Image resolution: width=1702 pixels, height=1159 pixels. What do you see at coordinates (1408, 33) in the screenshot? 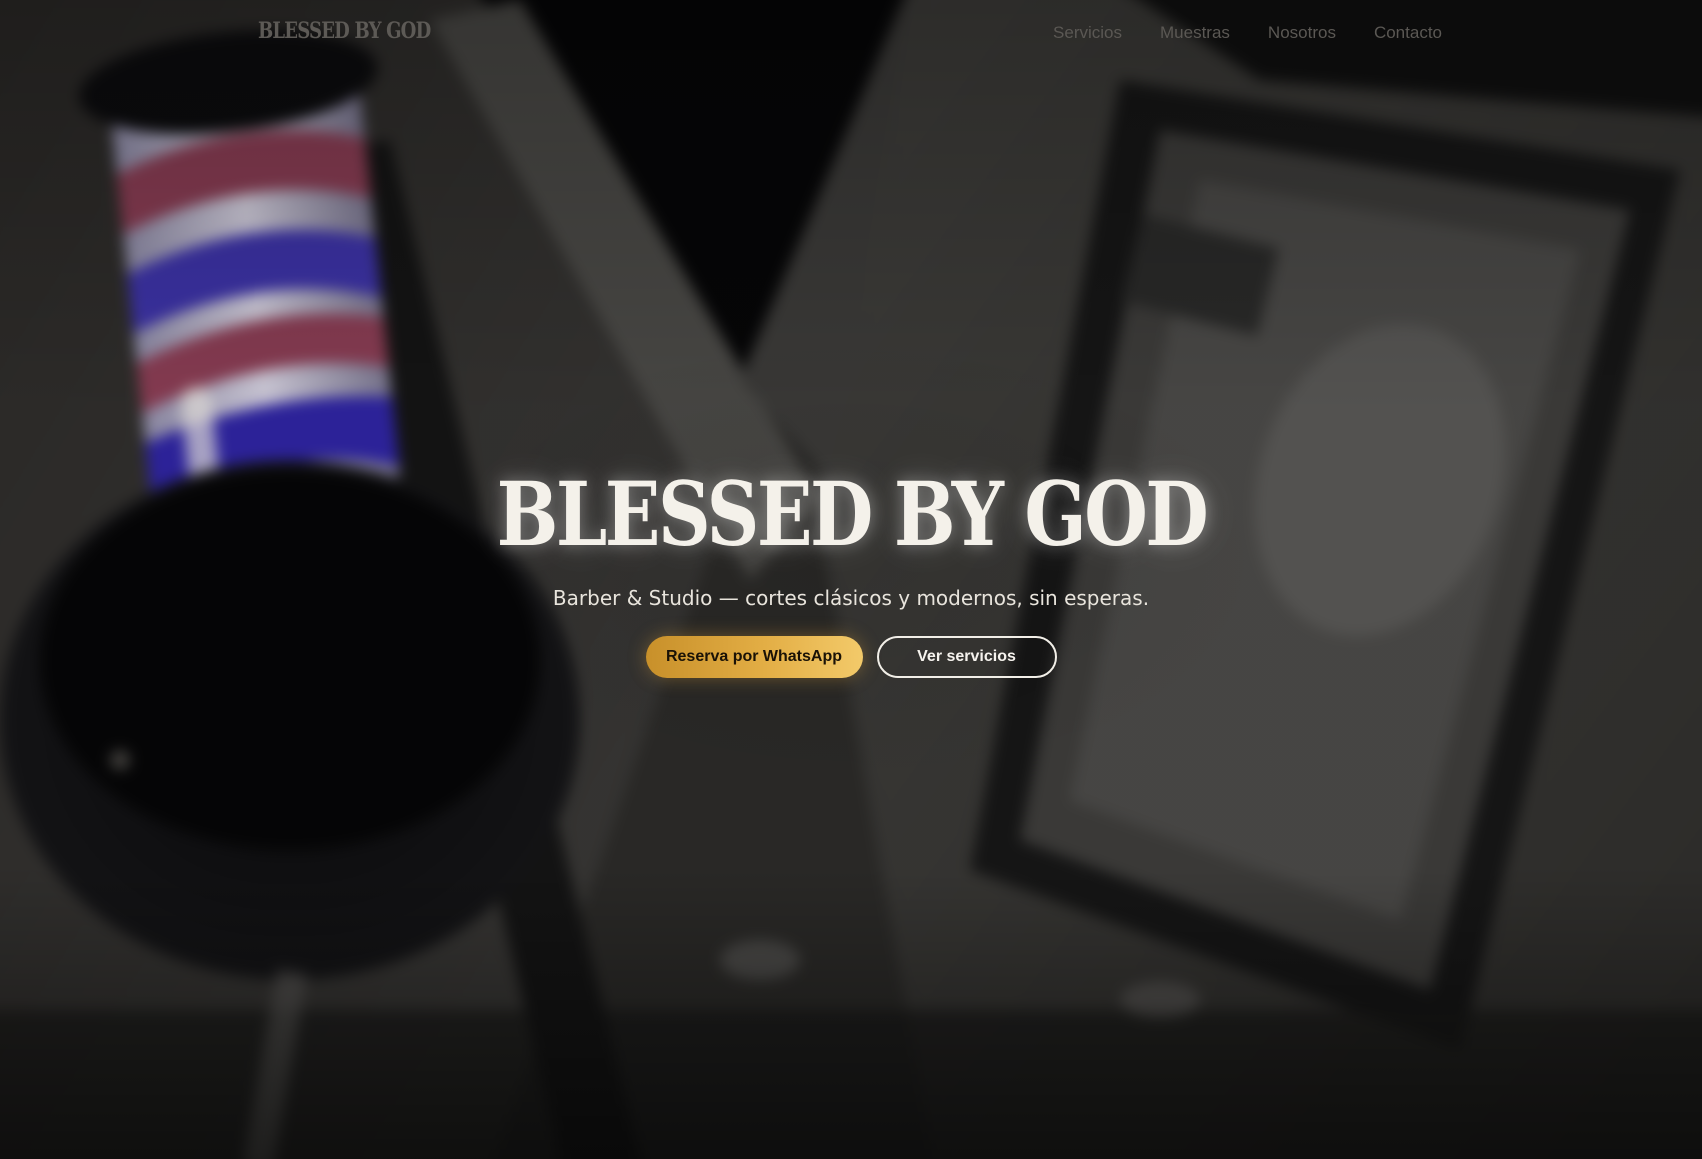
I see `nav-link-contacto: Contacto` at bounding box center [1408, 33].